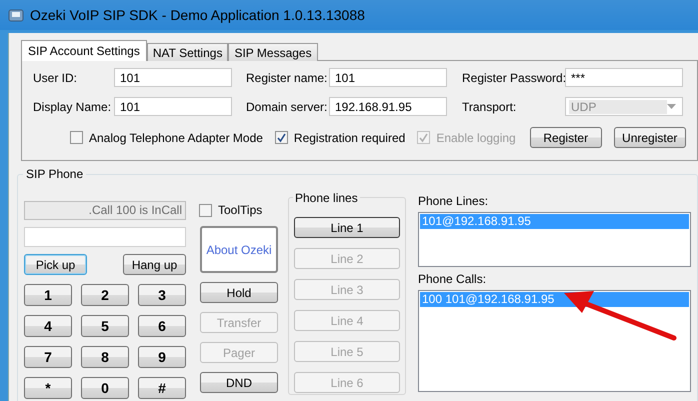 This screenshot has height=401, width=698. Describe the element at coordinates (48, 326) in the screenshot. I see `keypad-key: 4` at that location.